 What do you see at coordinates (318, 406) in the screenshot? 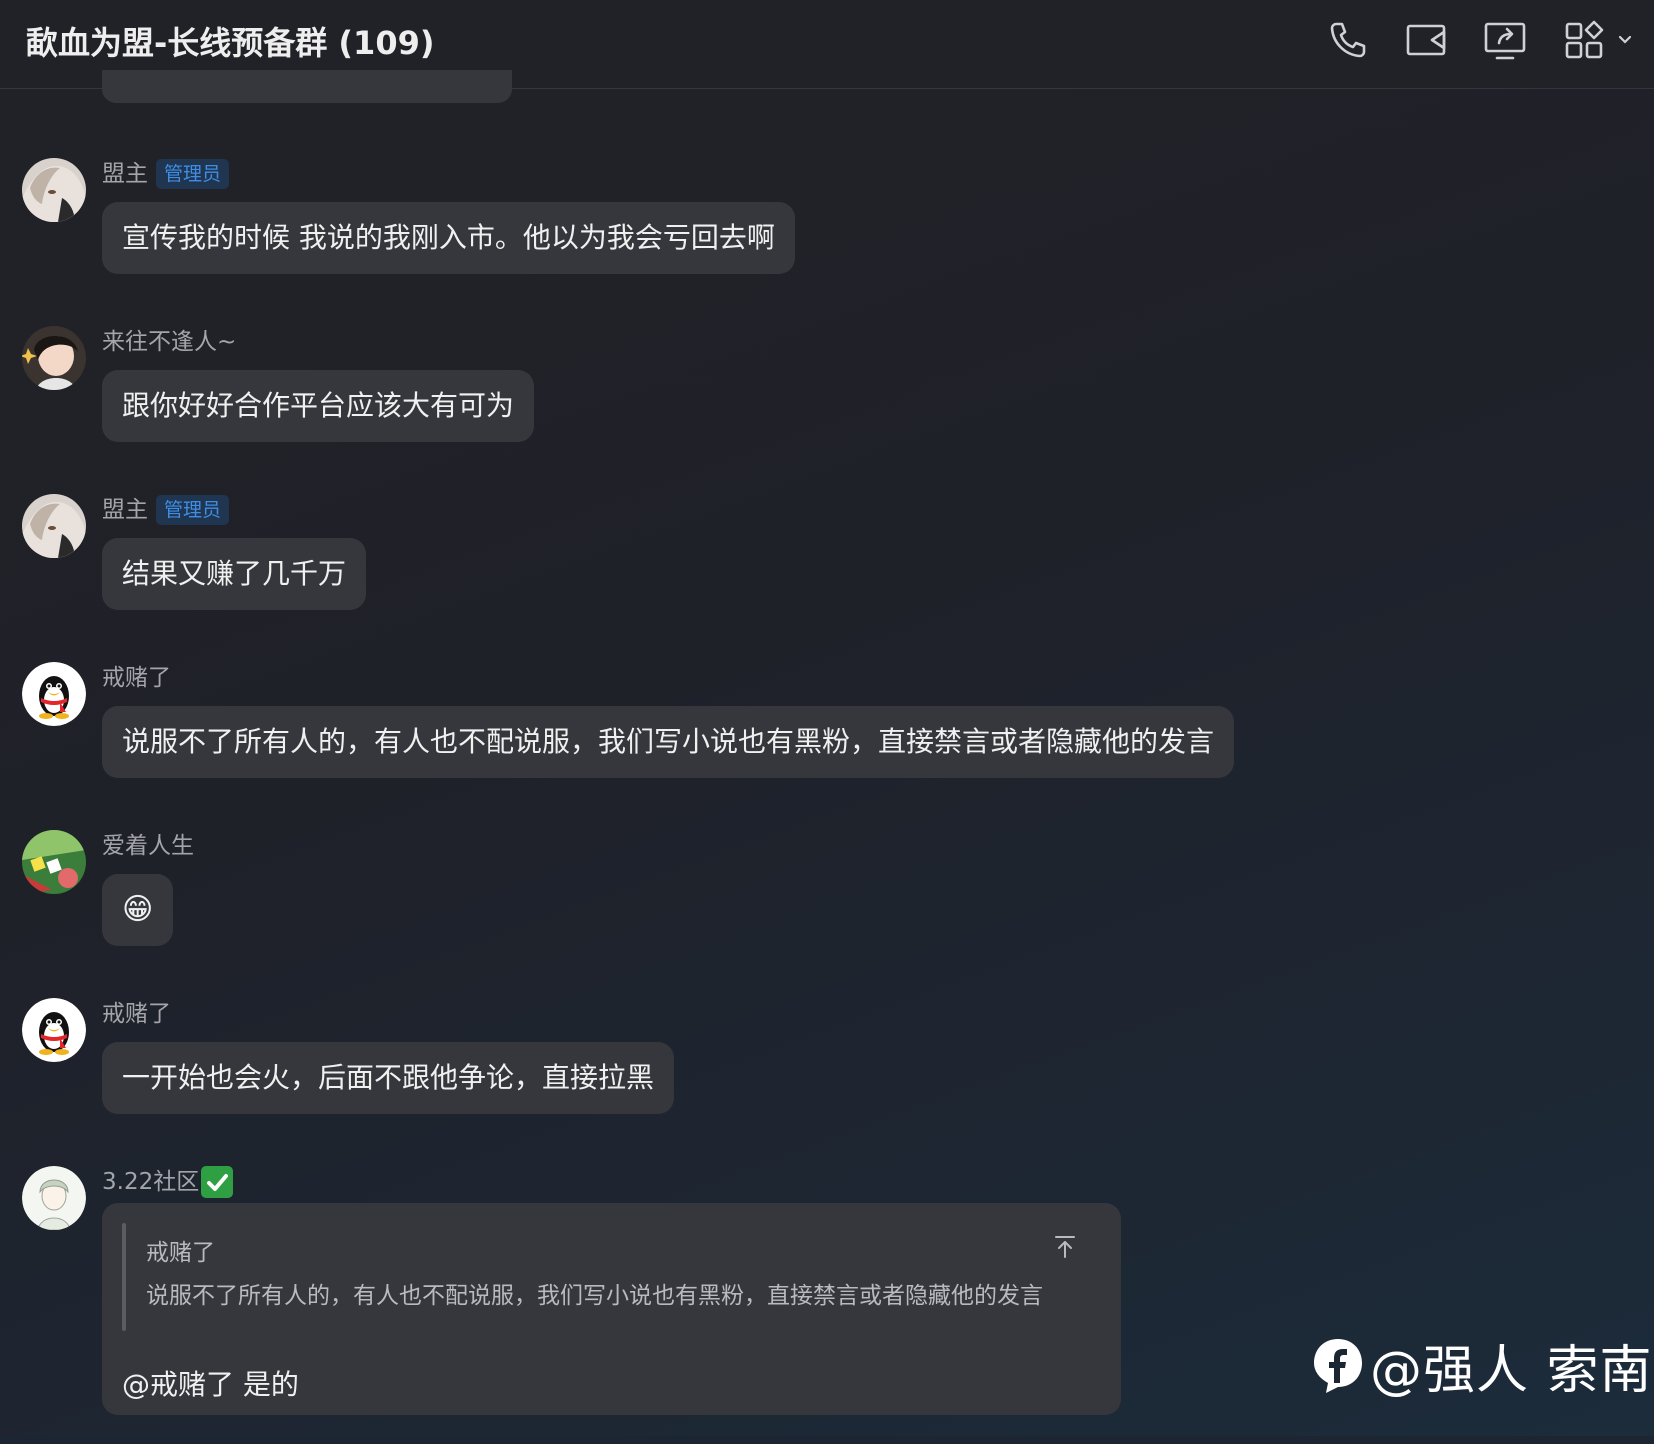
I see `message-bubble: 跟你好好合作平台应该大有可为` at bounding box center [318, 406].